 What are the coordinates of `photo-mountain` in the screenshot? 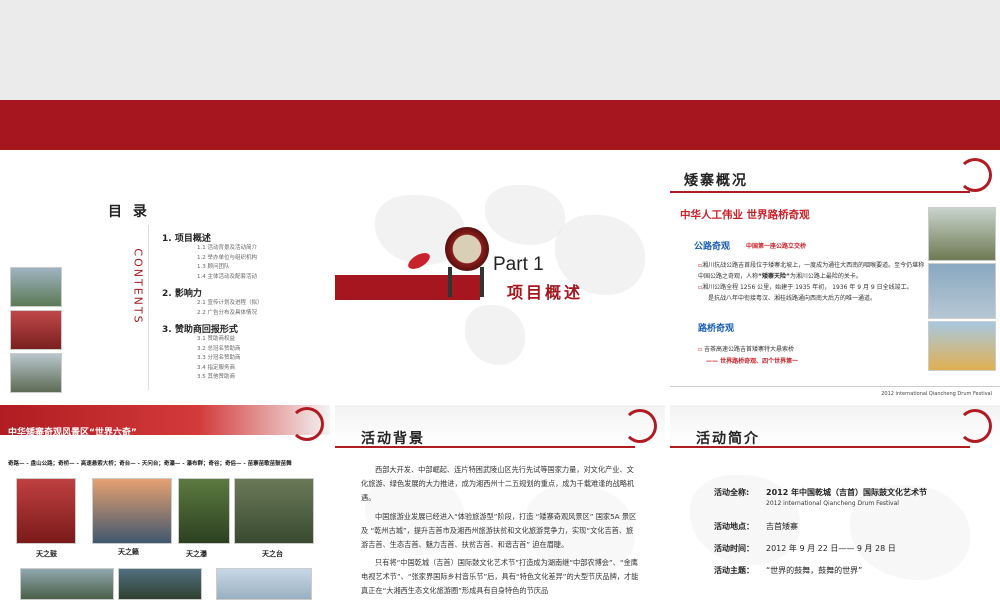 It's located at (36, 287).